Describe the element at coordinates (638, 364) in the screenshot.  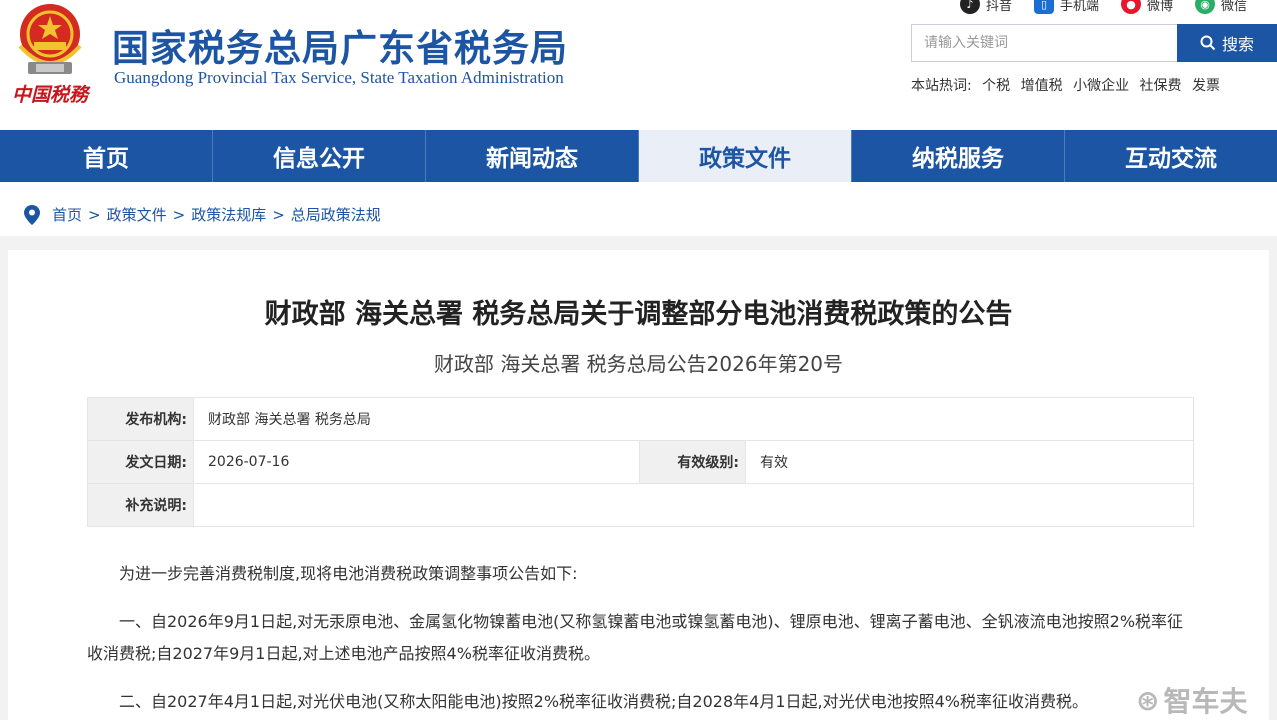
I see `document-number: 财政部 海关总署 税务总局公告2026年第20号` at that location.